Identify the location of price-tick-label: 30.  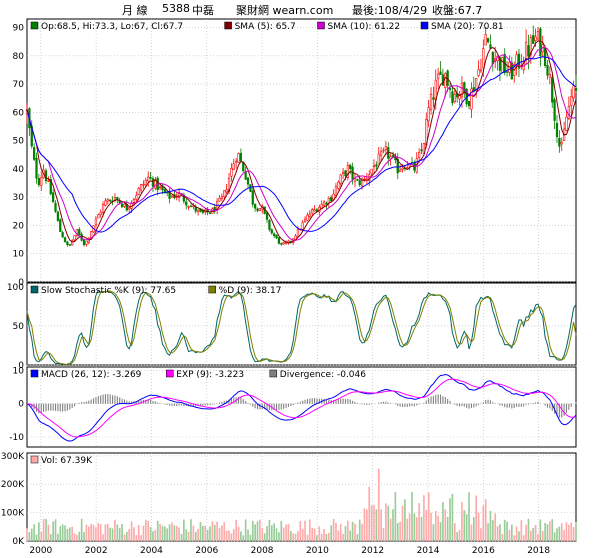
(19, 198).